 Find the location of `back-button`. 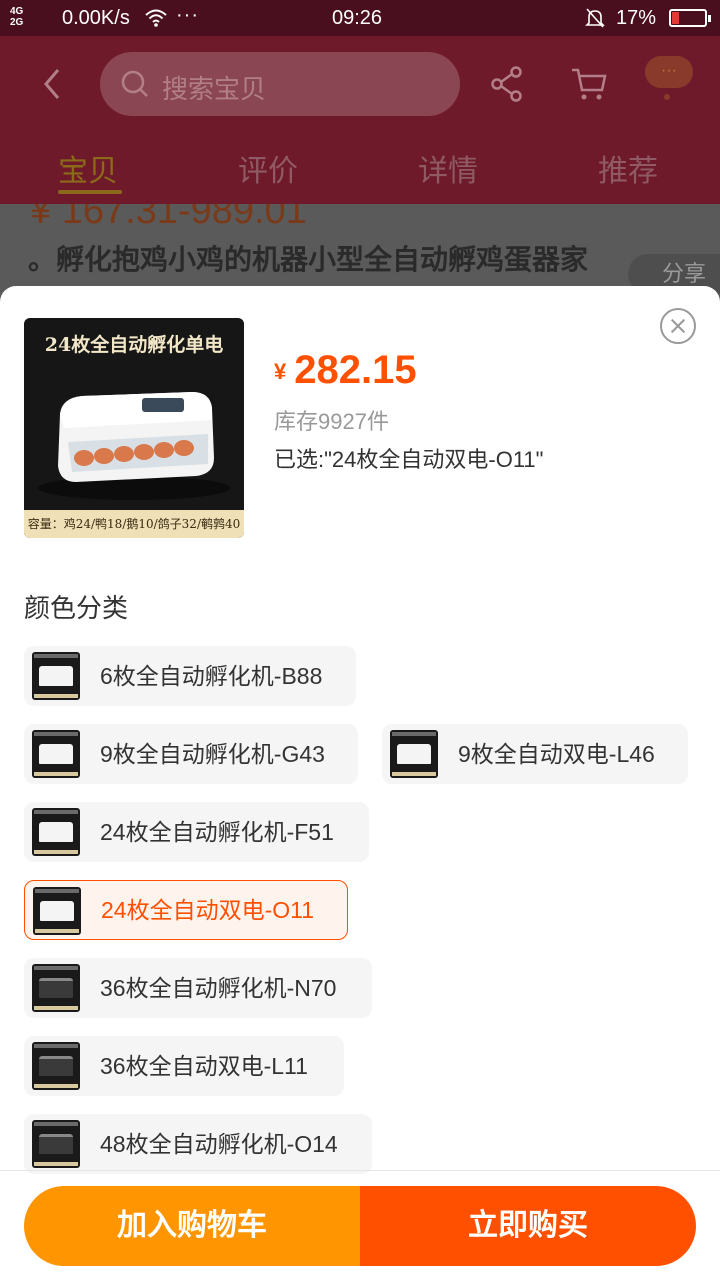

back-button is located at coordinates (53, 84).